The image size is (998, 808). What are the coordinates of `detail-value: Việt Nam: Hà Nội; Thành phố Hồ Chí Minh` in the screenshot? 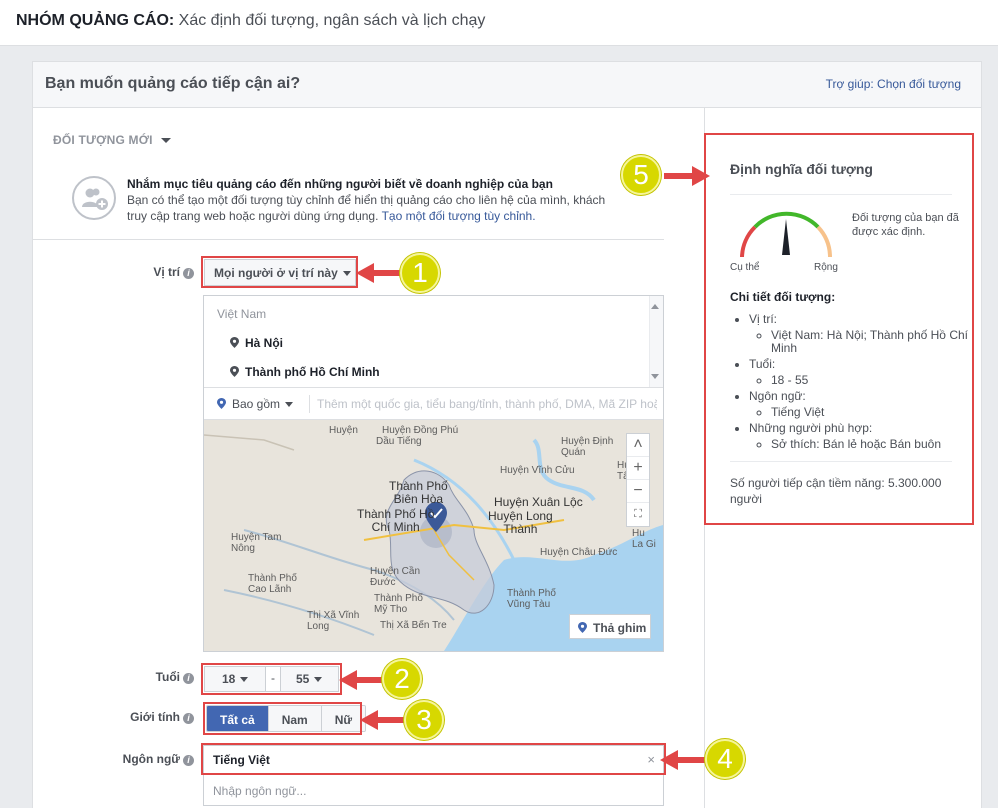 It's located at (869, 341).